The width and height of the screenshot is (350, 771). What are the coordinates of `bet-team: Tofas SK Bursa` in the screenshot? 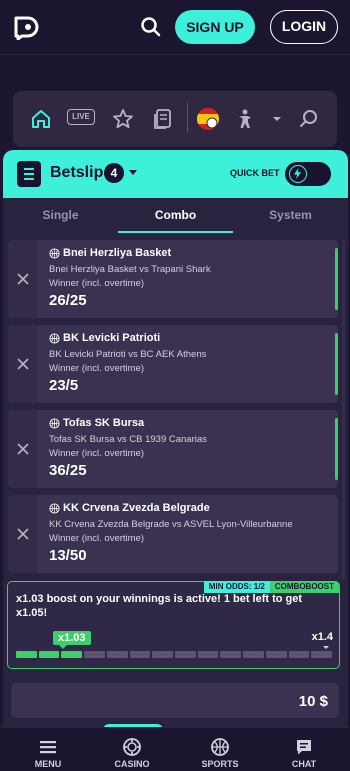 It's located at (104, 423).